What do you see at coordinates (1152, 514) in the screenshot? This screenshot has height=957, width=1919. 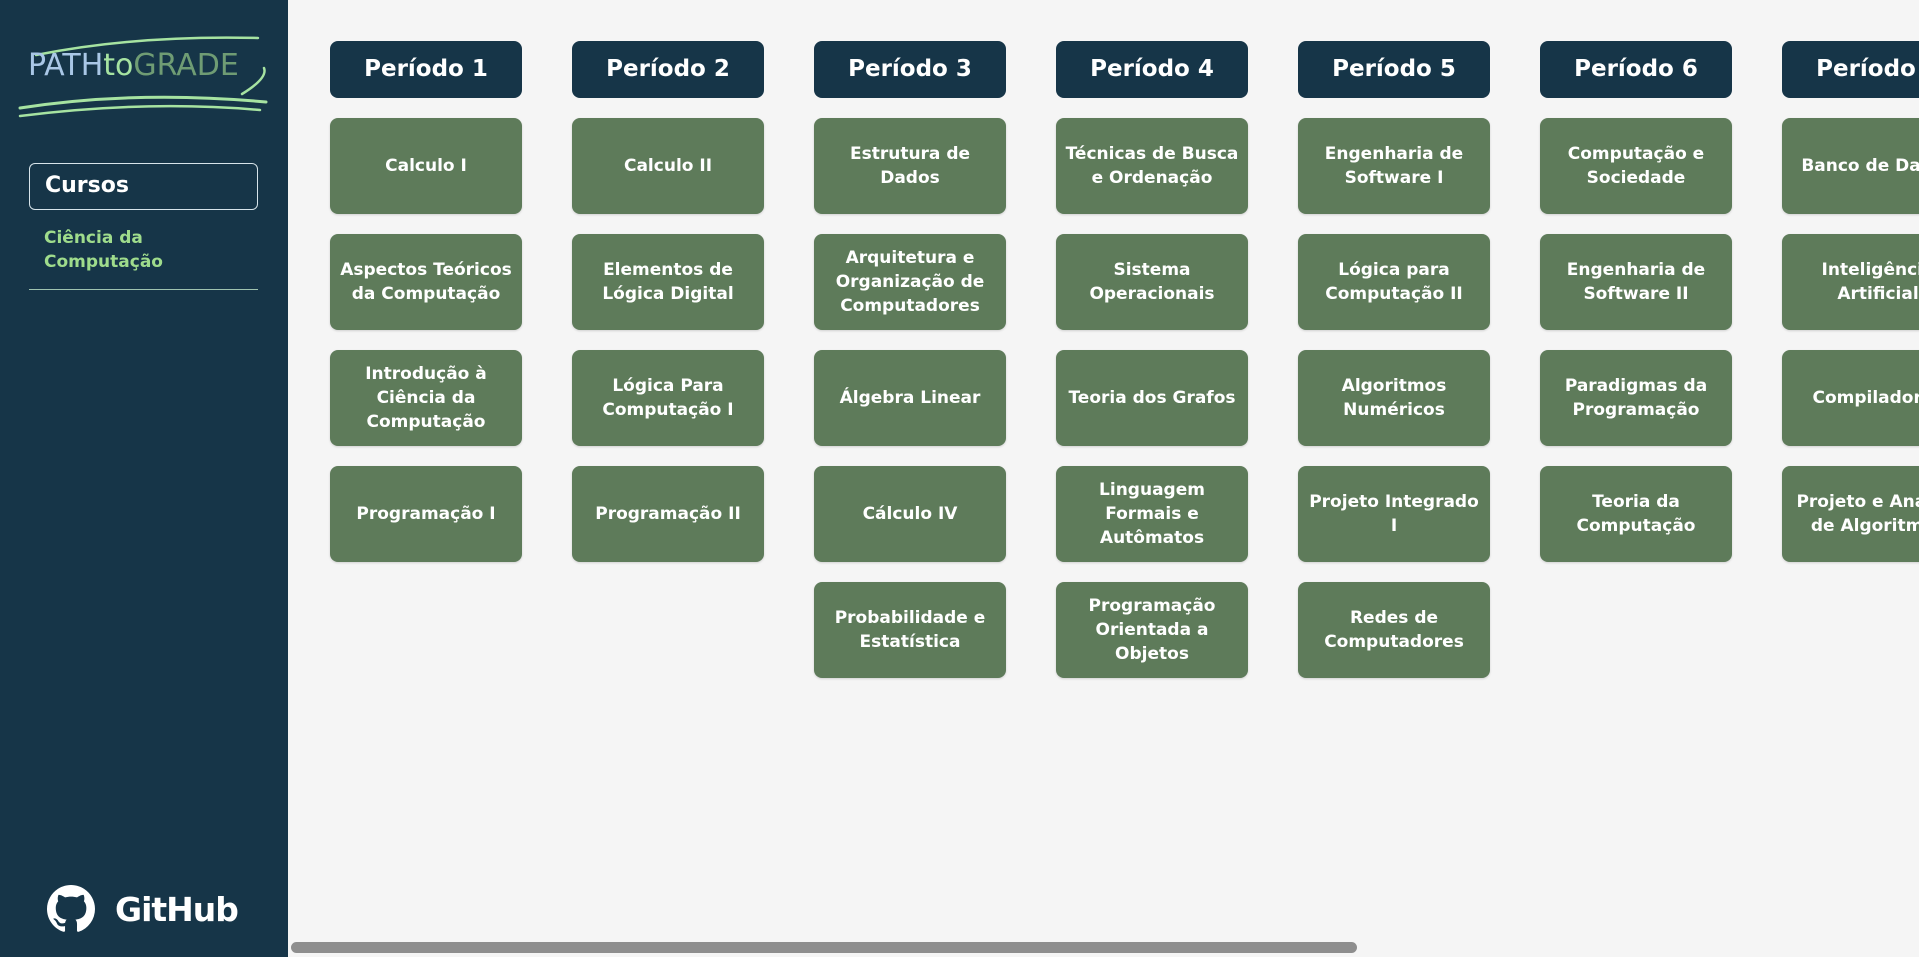 I see `subject-card: Linguagem Formais e Autômatos` at bounding box center [1152, 514].